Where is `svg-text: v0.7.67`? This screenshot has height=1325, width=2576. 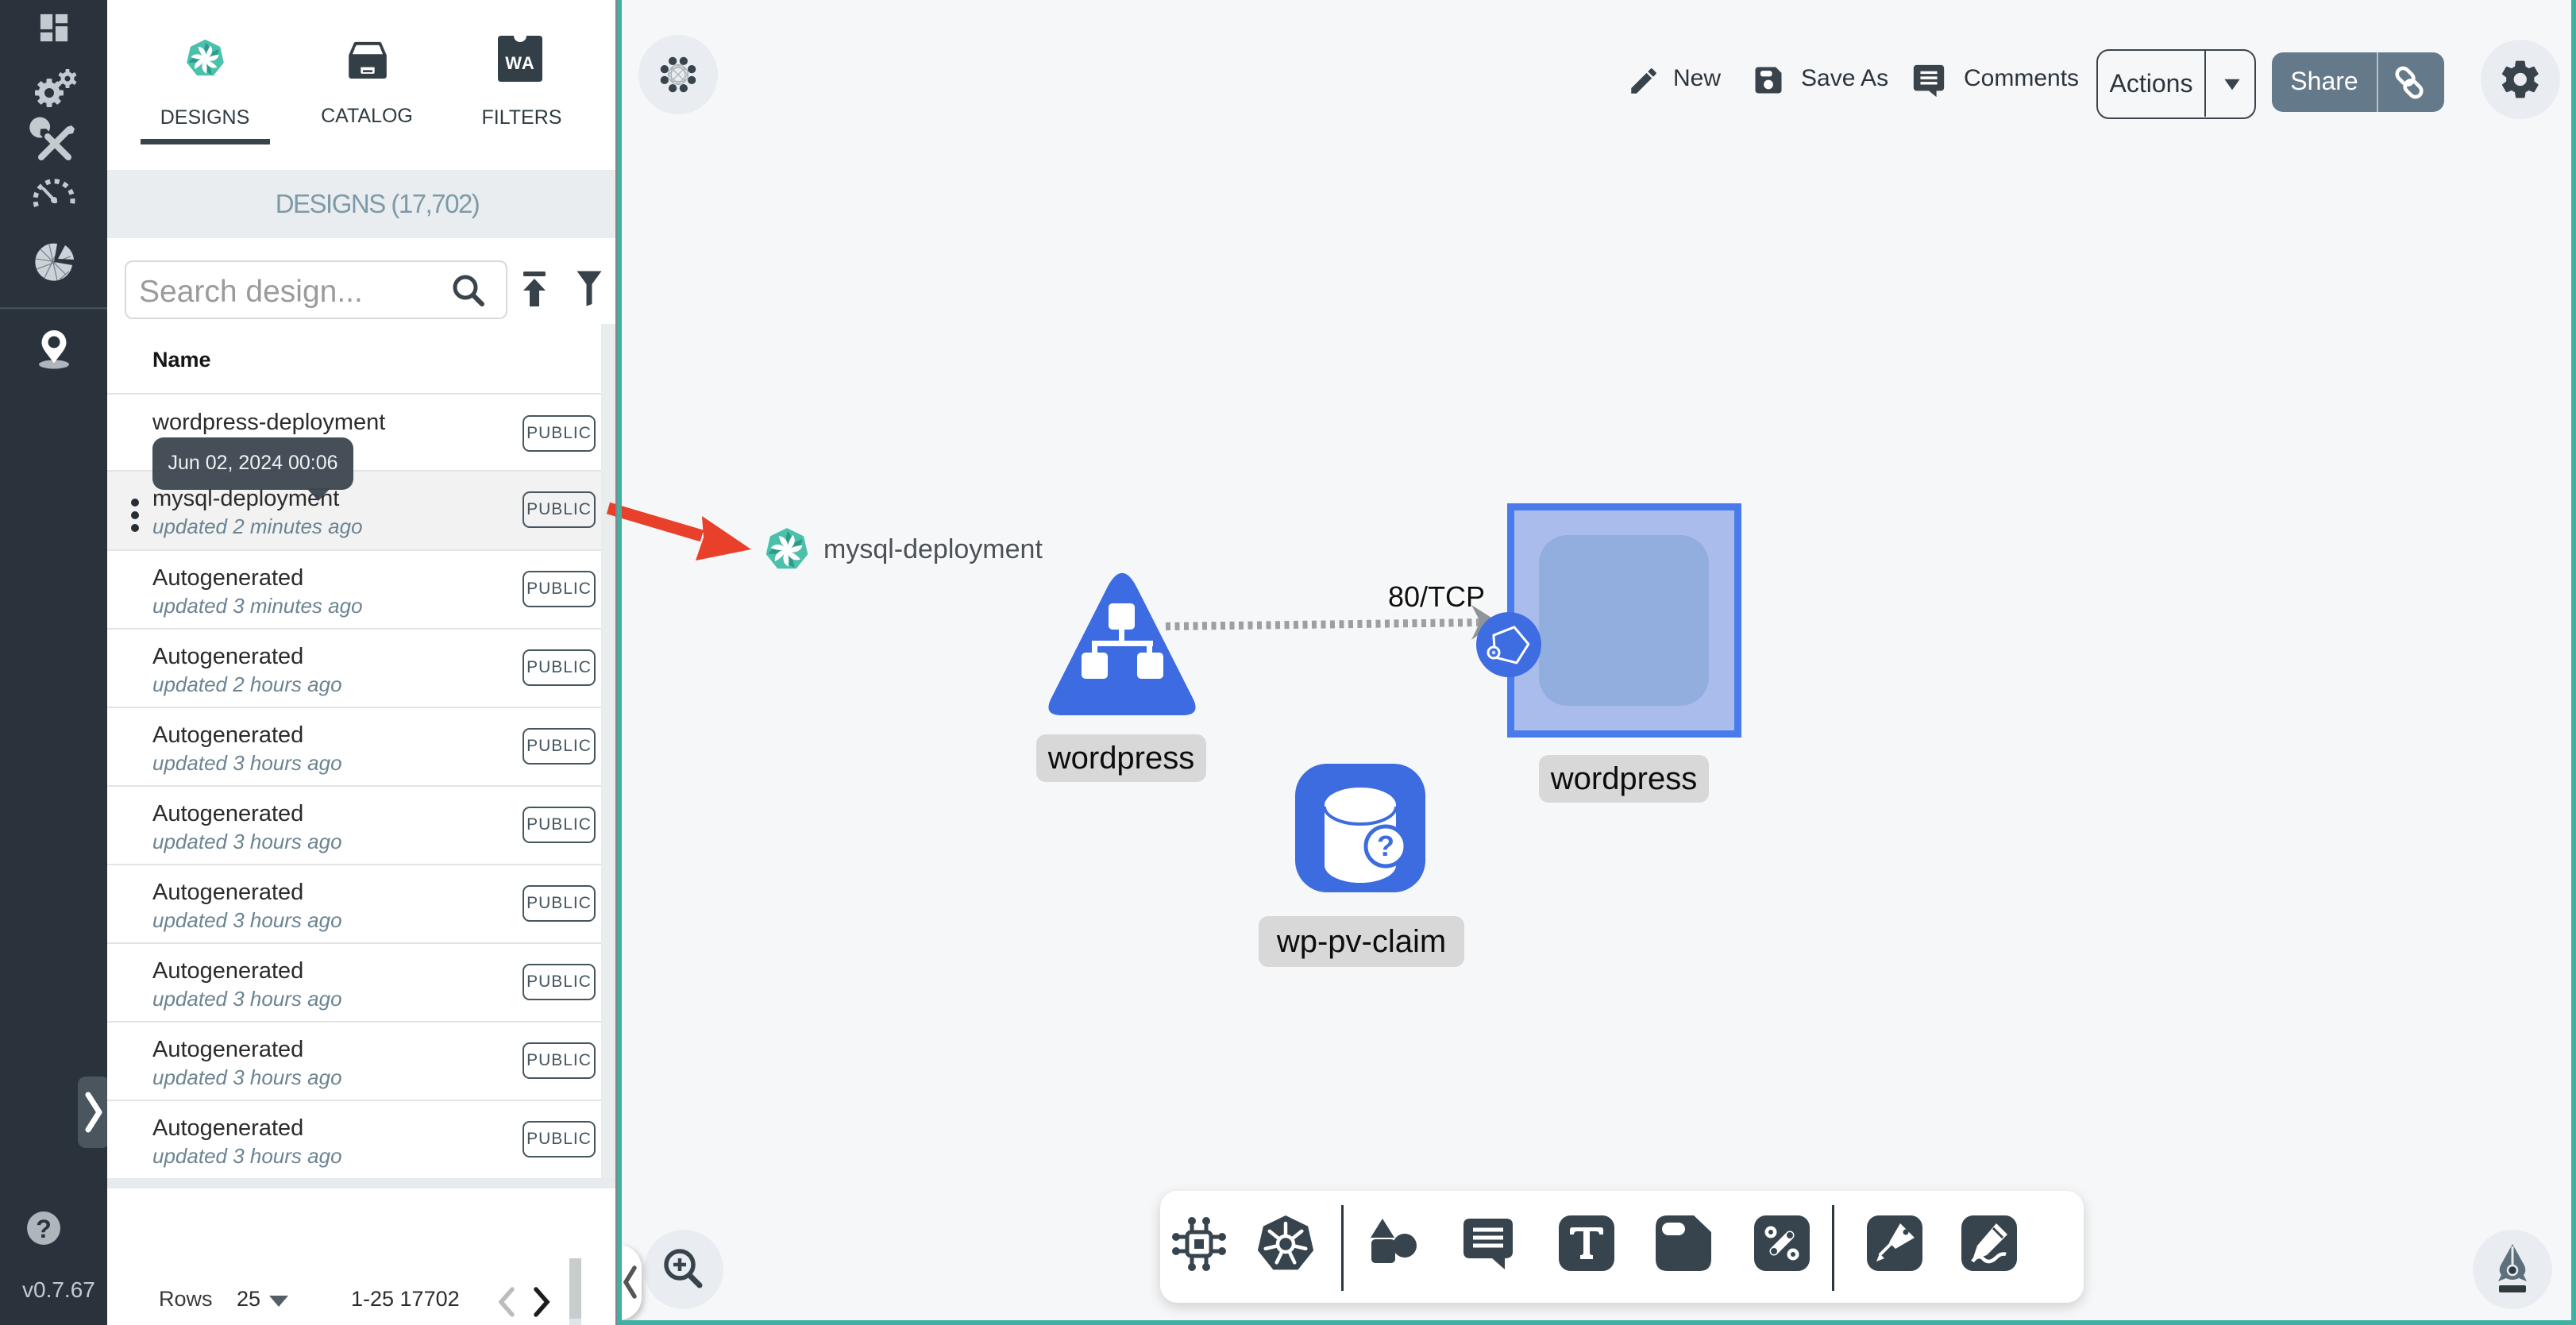
svg-text: v0.7.67 is located at coordinates (58, 1289).